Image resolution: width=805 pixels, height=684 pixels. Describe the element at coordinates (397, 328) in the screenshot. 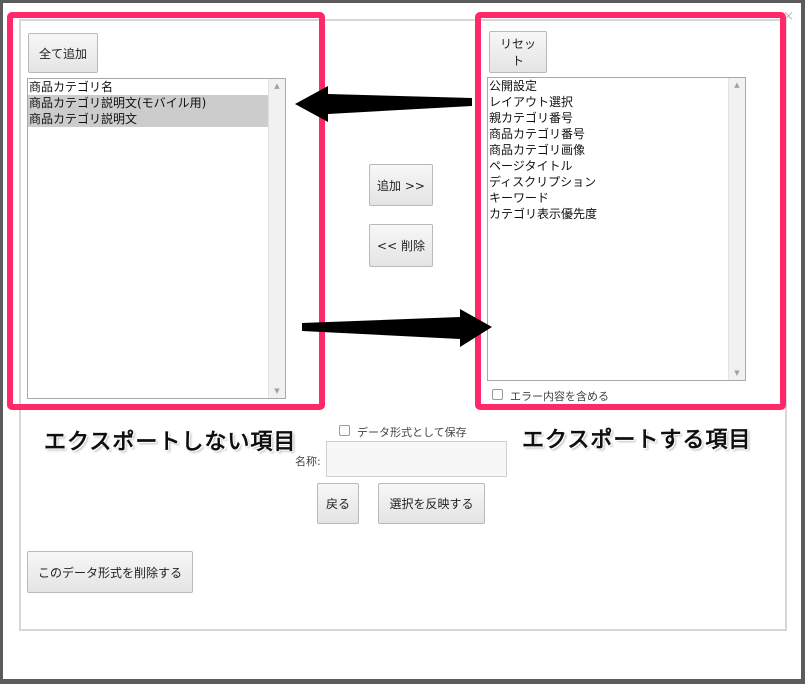

I see `arrow-to-exported` at that location.